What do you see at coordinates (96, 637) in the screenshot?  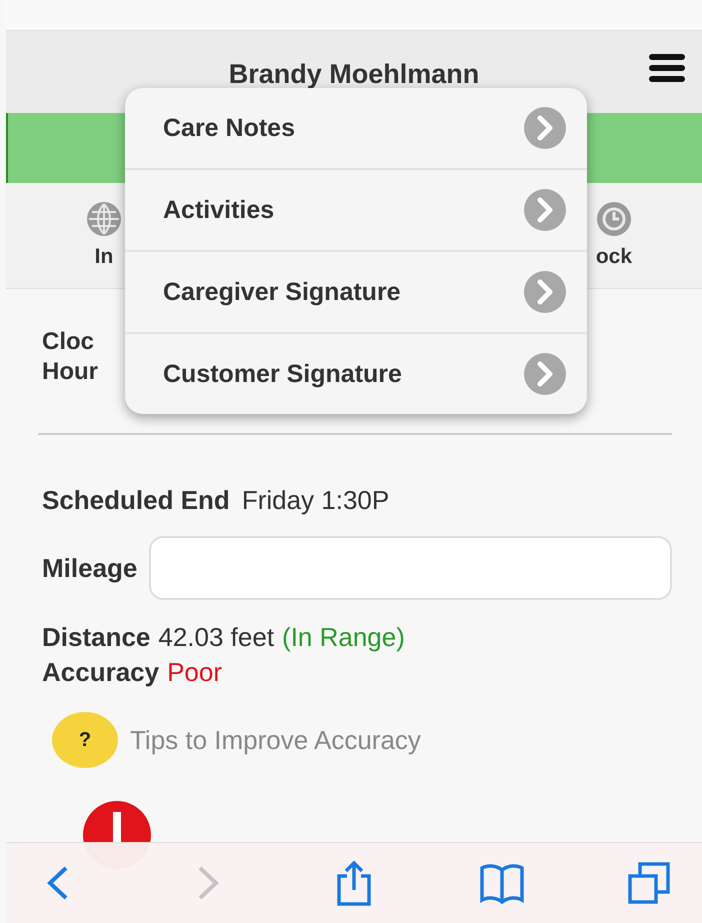 I see `field-label: Distance` at bounding box center [96, 637].